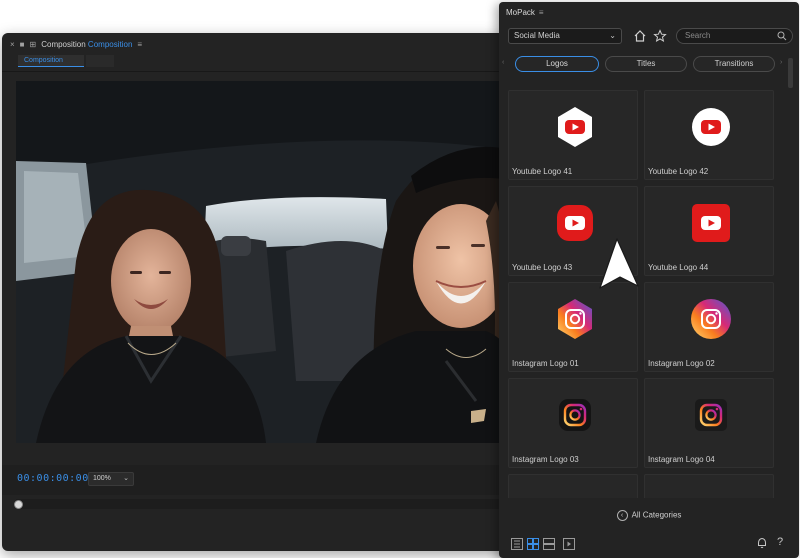 The width and height of the screenshot is (800, 558). What do you see at coordinates (565, 36) in the screenshot?
I see `category-dropdown: Social Media ⌄` at bounding box center [565, 36].